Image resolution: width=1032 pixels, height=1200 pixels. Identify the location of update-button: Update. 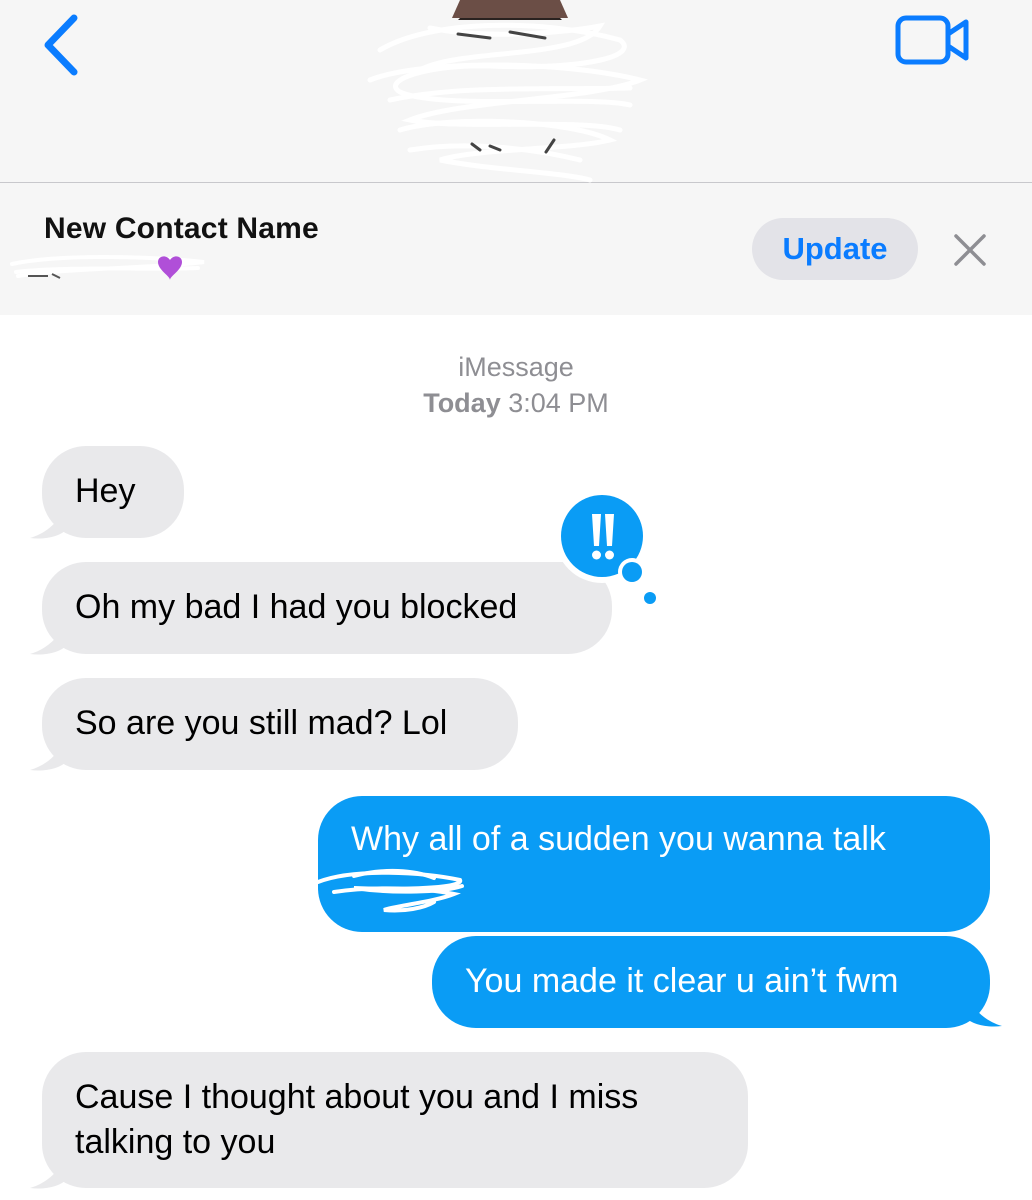
(835, 249).